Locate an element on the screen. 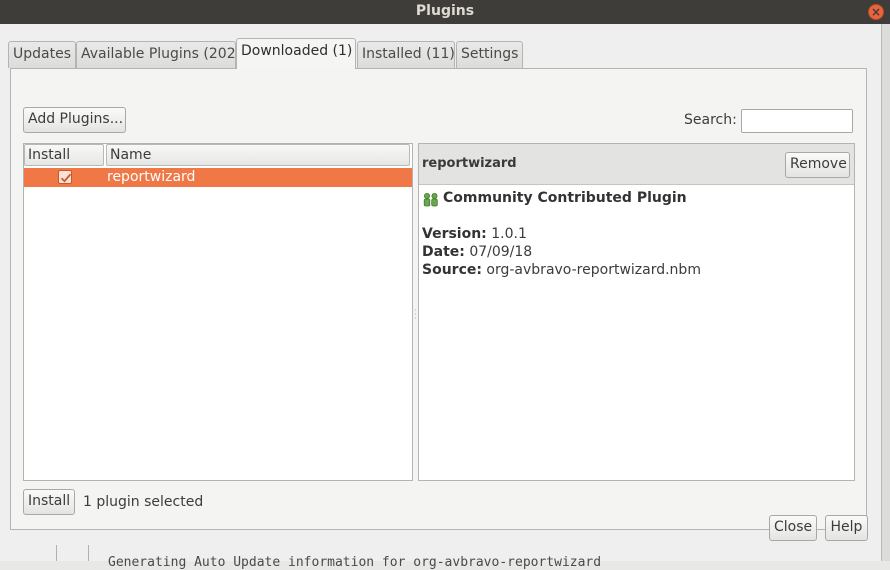  checkbox-checked-icon is located at coordinates (66, 178).